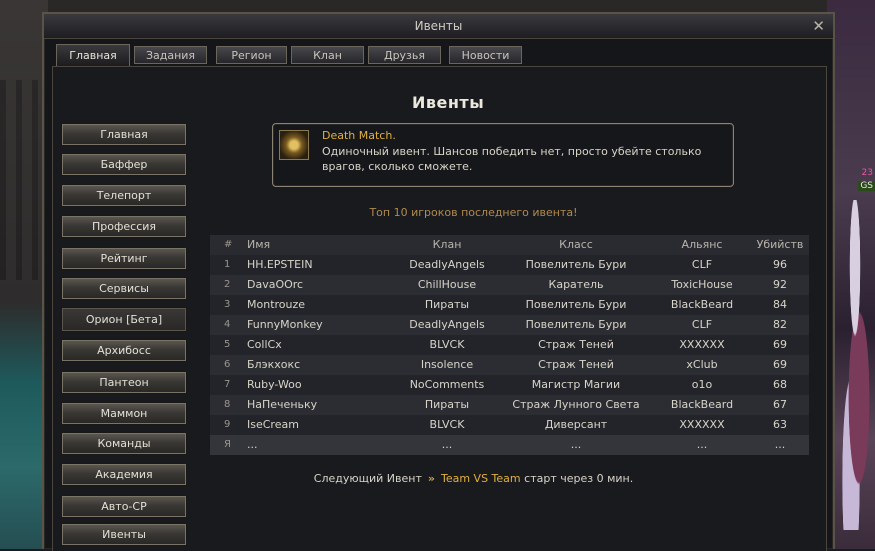 The height and width of the screenshot is (551, 875). Describe the element at coordinates (509, 425) in the screenshot. I see `table-row: 9 IseCream BLVCK Диверсант XXXXXX 63` at that location.